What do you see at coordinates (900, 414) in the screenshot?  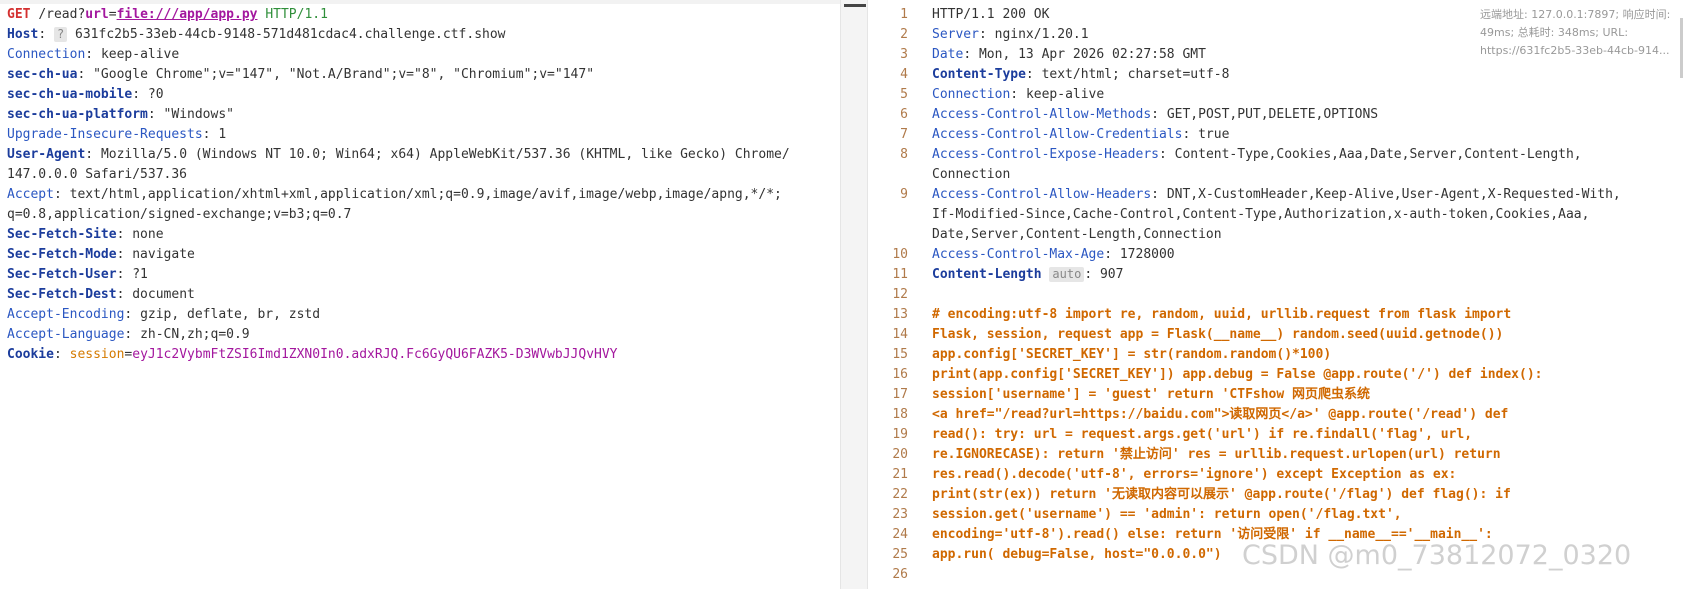 I see `line-number: 18` at bounding box center [900, 414].